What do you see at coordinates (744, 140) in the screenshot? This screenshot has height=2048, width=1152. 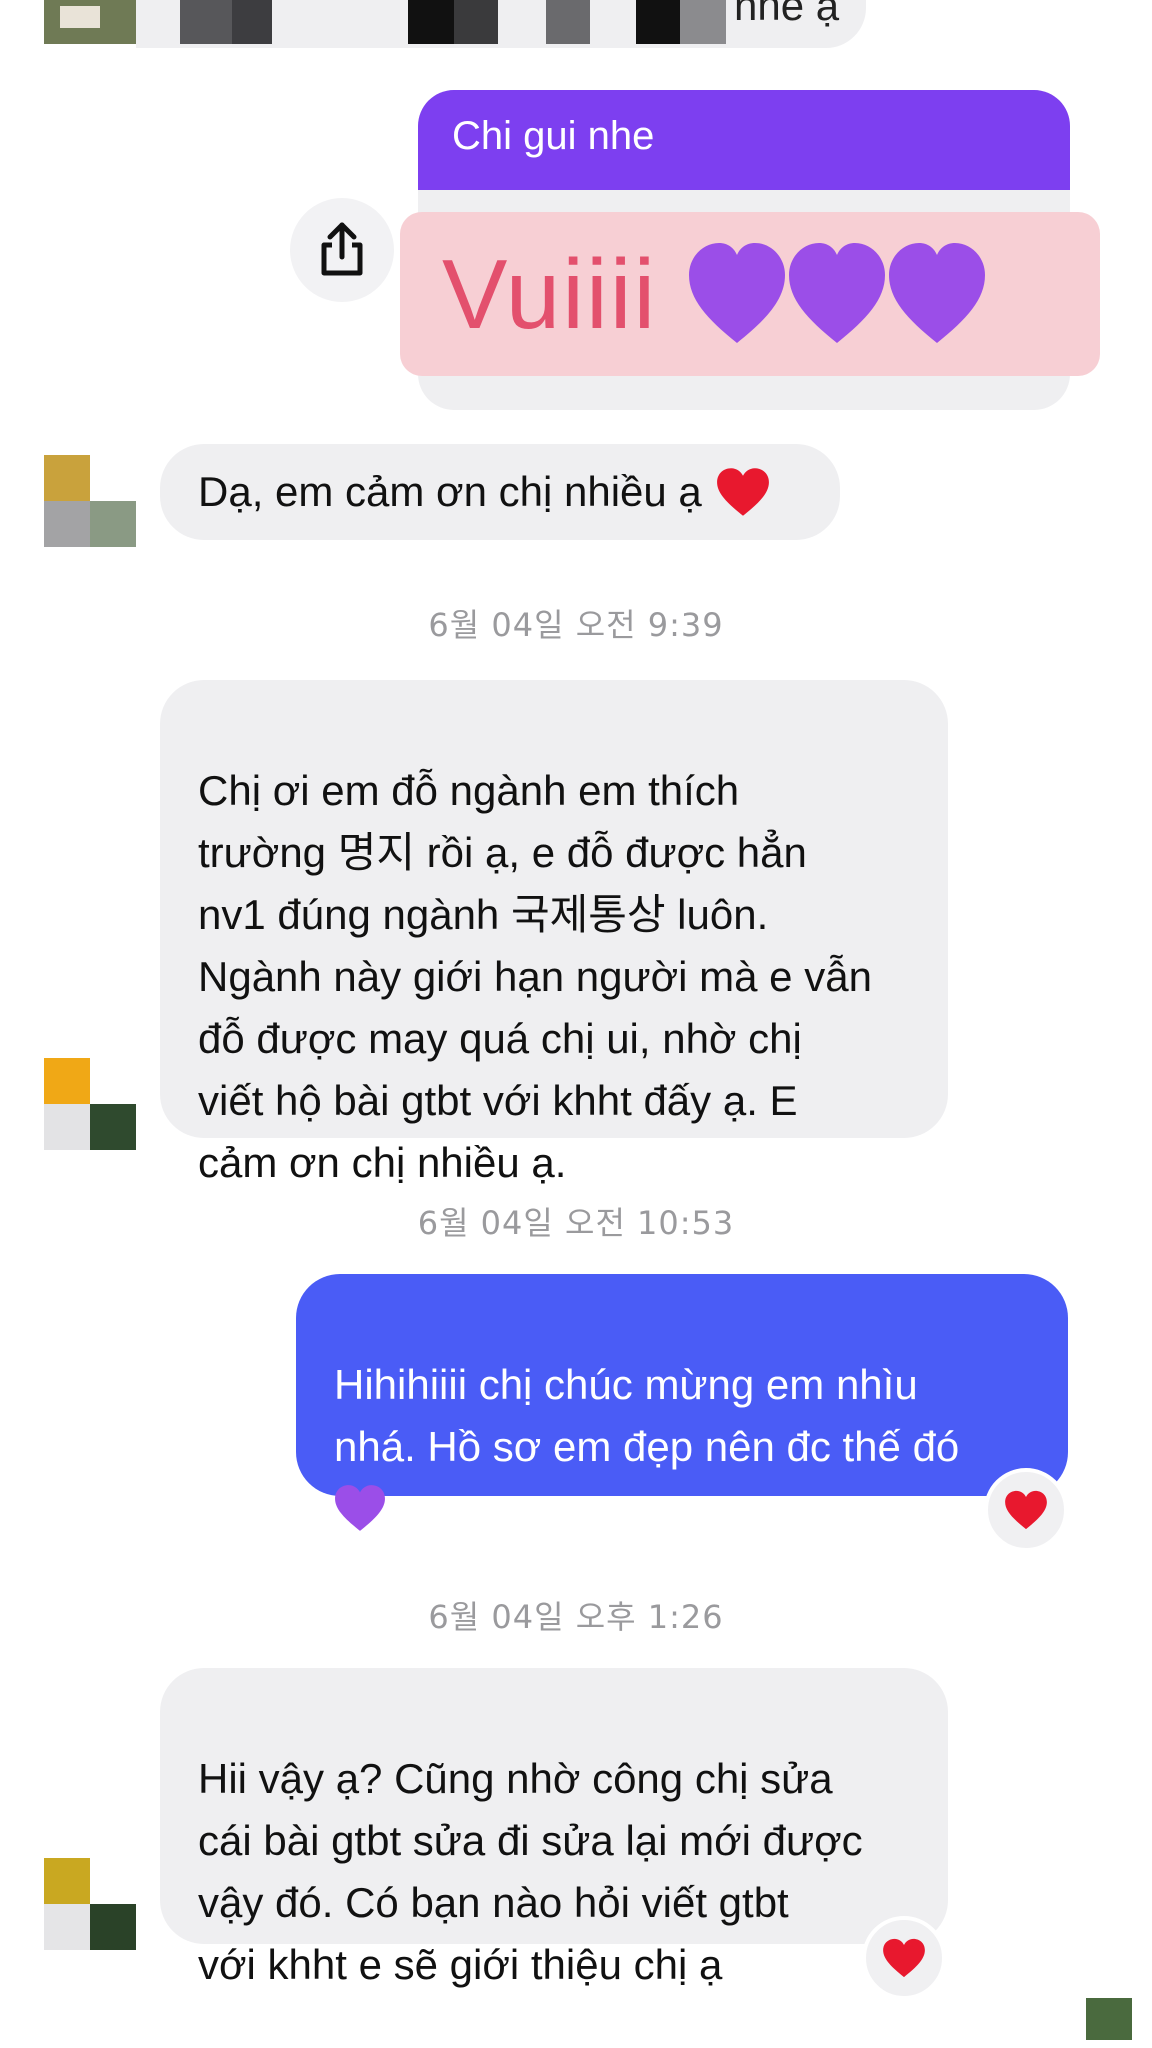 I see `shared-post-header: Chi gui nhe` at bounding box center [744, 140].